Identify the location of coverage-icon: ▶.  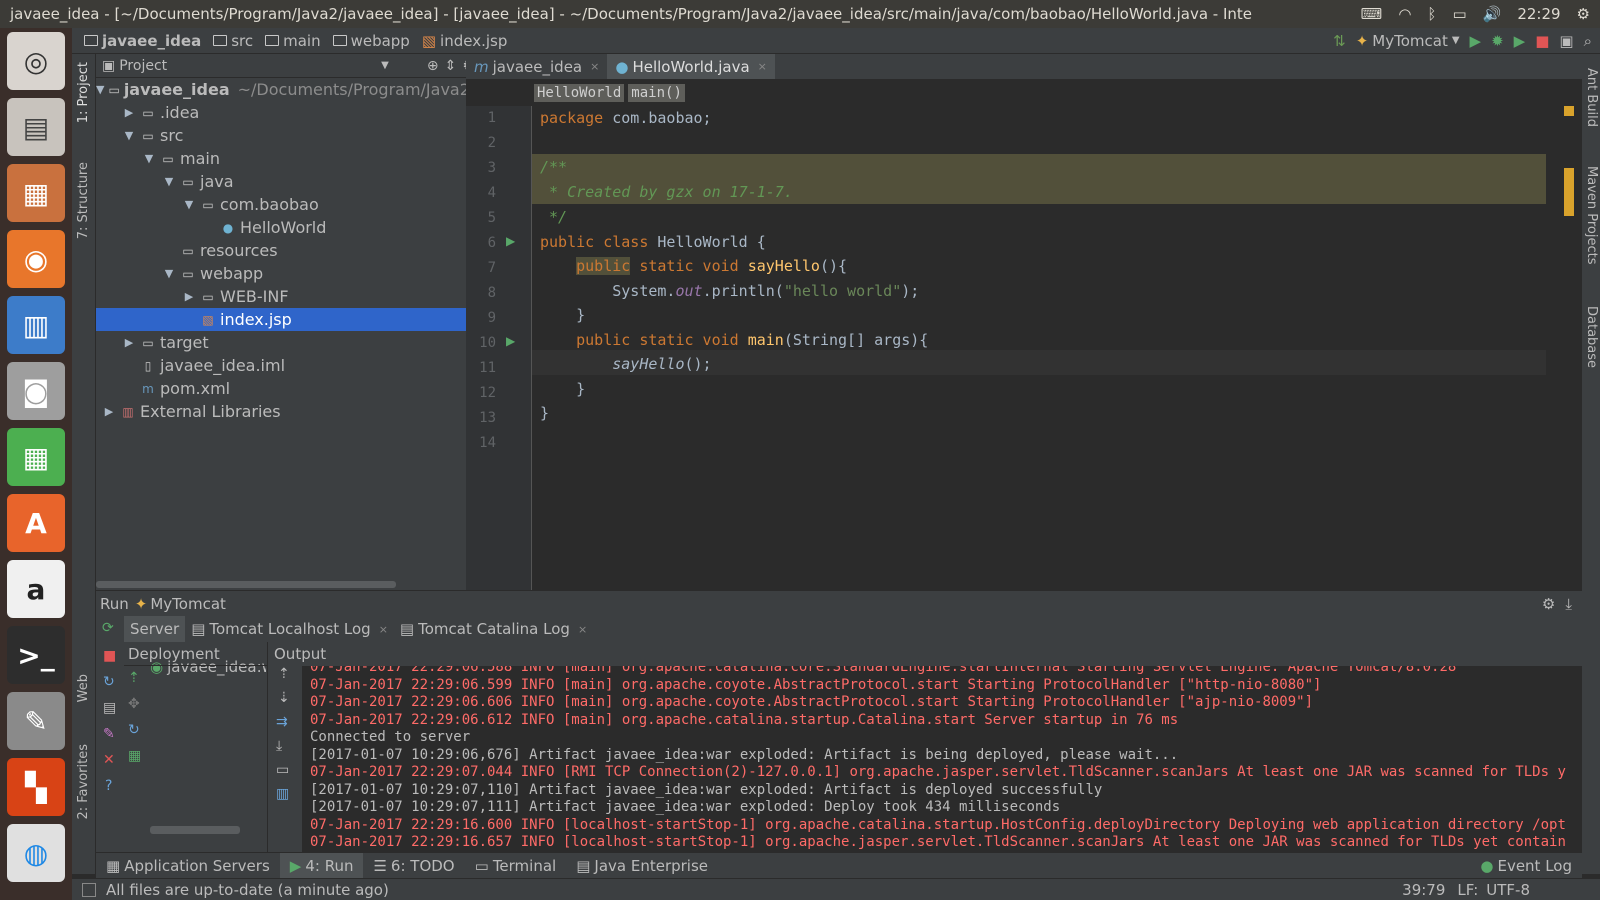
(1520, 41).